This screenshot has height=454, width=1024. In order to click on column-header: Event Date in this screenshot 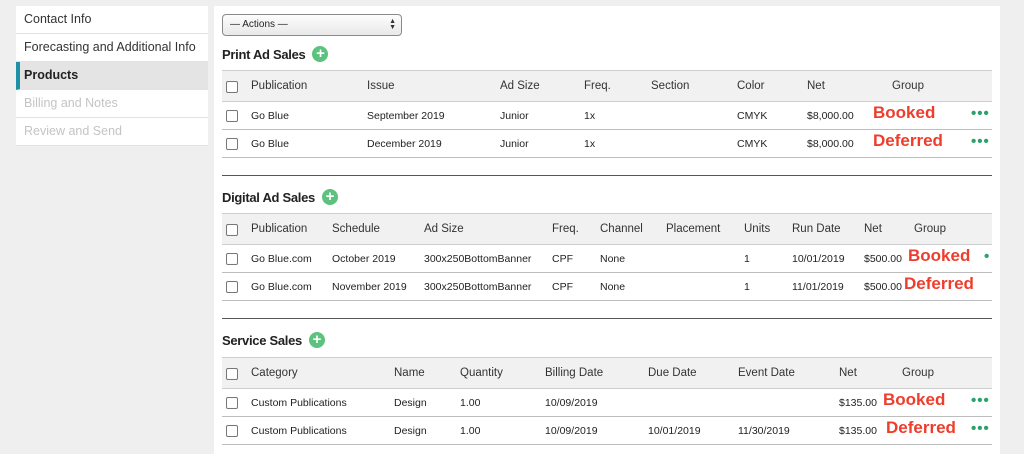, I will do `click(766, 373)`.